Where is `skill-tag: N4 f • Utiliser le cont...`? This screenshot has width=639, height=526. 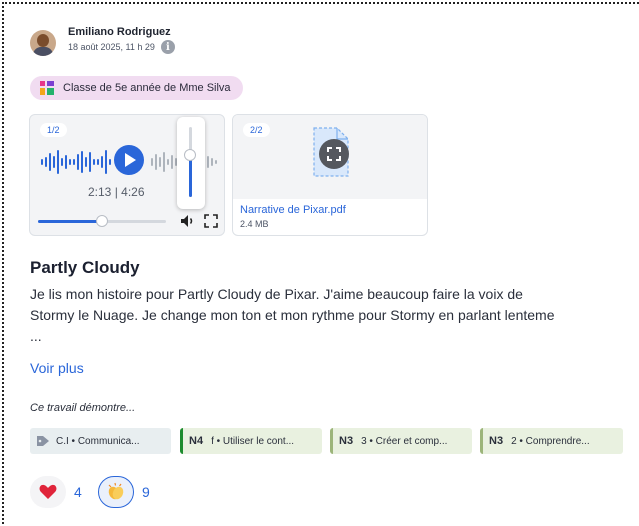 skill-tag: N4 f • Utiliser le cont... is located at coordinates (251, 441).